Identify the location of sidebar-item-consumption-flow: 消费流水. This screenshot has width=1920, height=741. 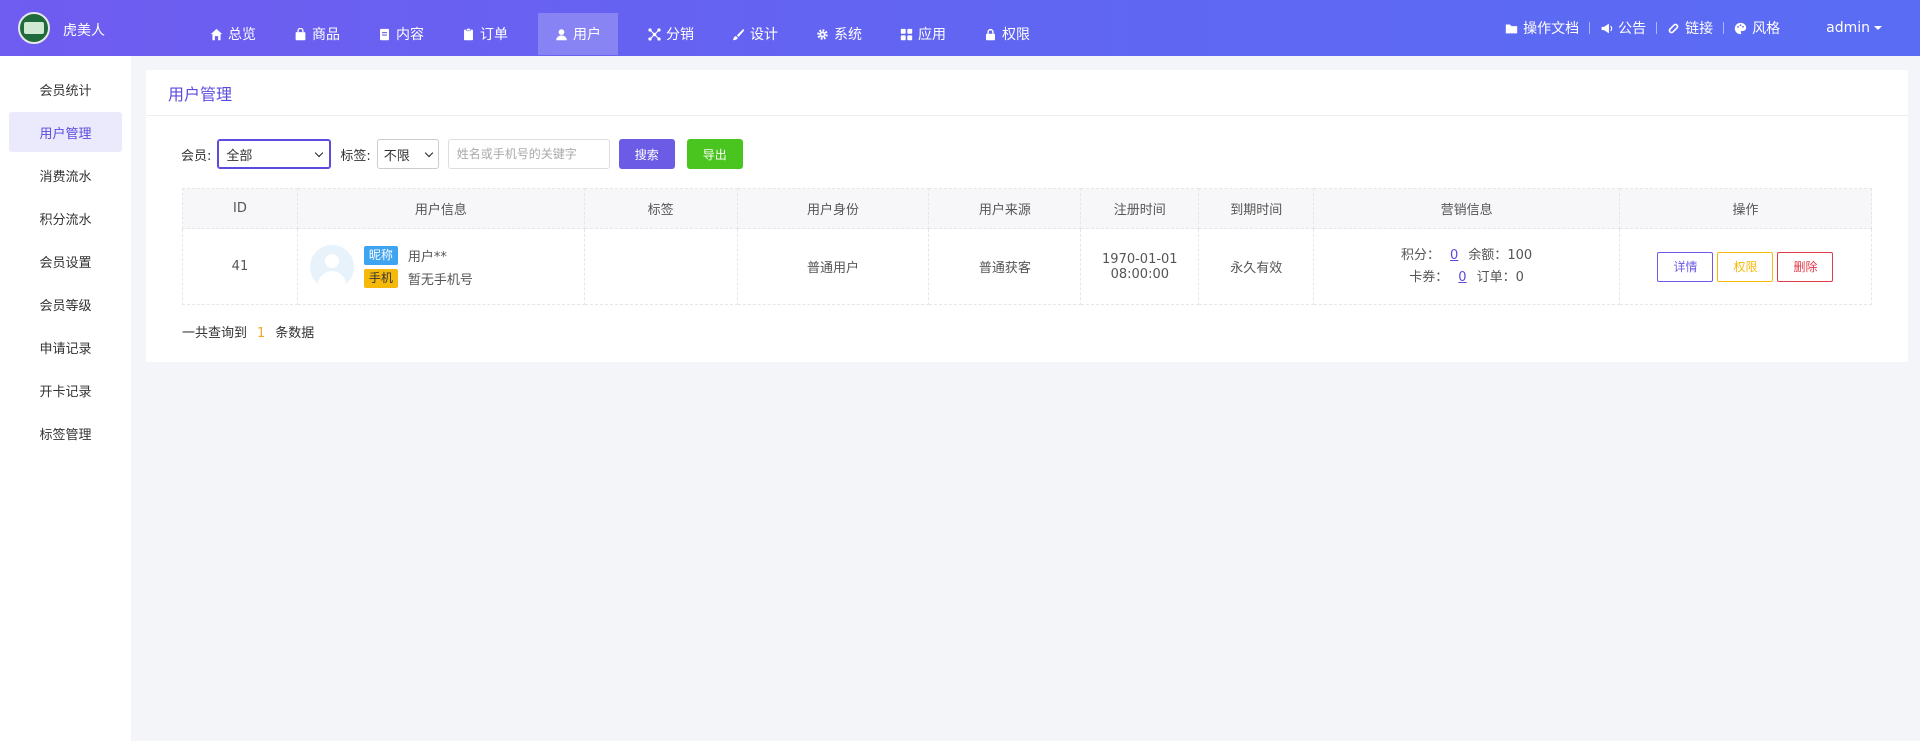
(65, 175).